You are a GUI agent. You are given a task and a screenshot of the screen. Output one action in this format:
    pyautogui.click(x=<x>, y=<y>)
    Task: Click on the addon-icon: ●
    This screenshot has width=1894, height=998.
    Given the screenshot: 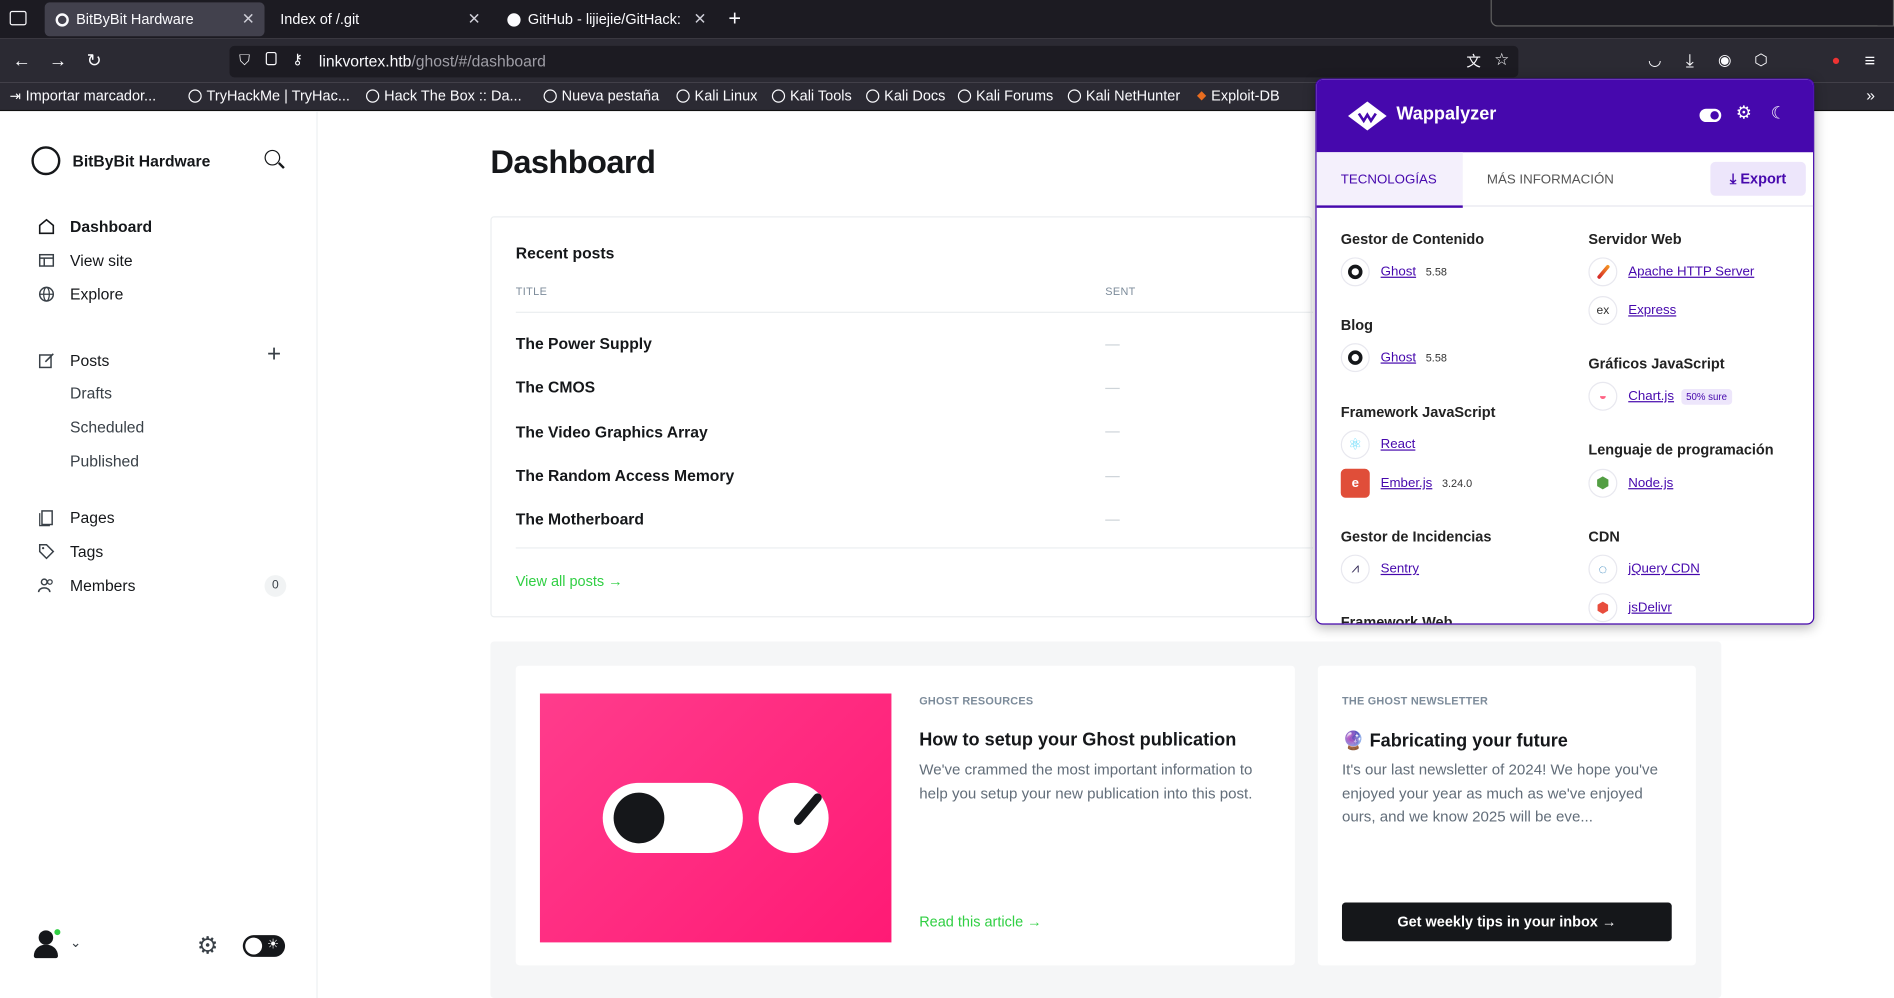 What is the action you would take?
    pyautogui.click(x=1836, y=60)
    